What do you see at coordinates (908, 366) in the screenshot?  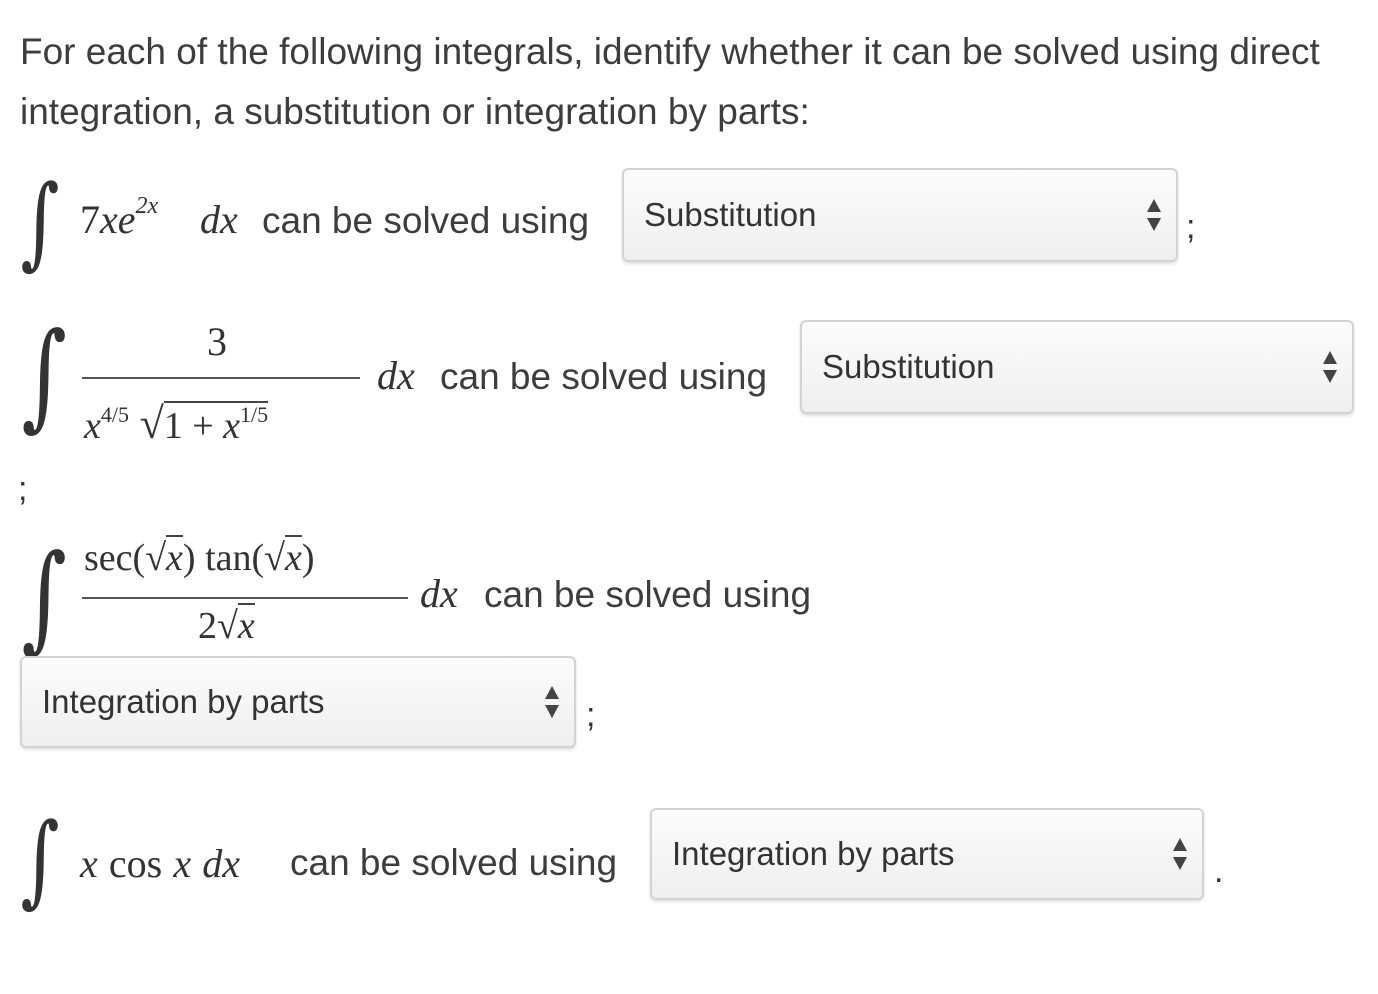 I see `method-select-2-value: Substitution` at bounding box center [908, 366].